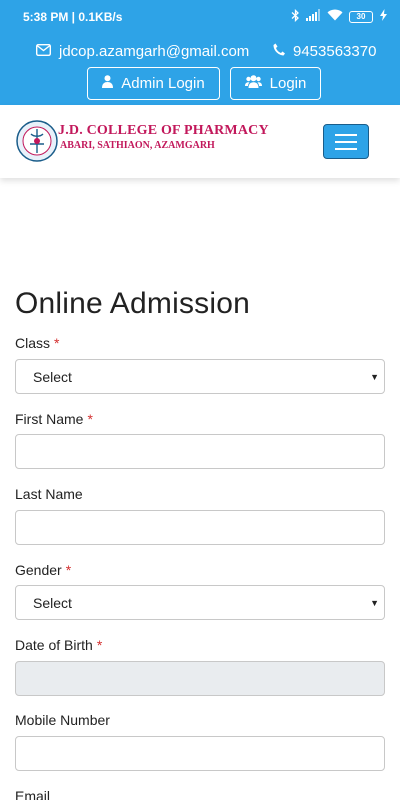 The width and height of the screenshot is (400, 800). Describe the element at coordinates (52, 602) in the screenshot. I see `gender-select-value: Select` at that location.